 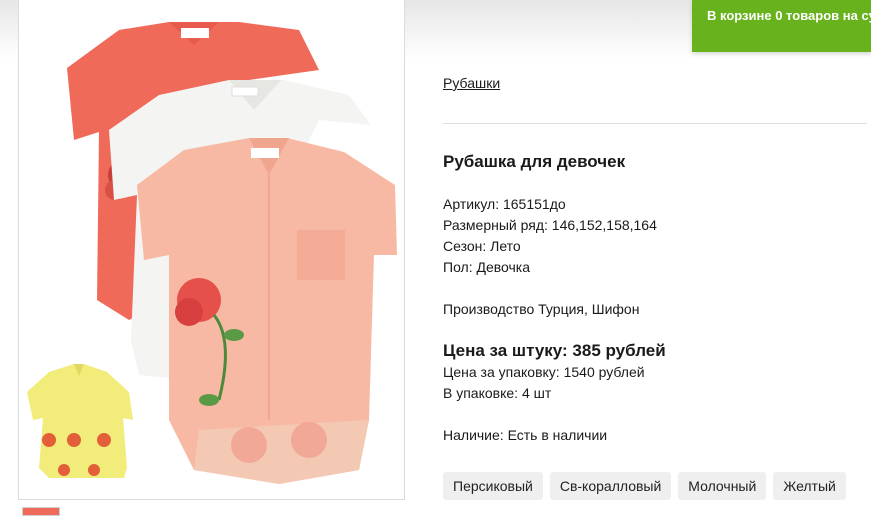 I want to click on season-text: Сезон: Лето, so click(x=482, y=246).